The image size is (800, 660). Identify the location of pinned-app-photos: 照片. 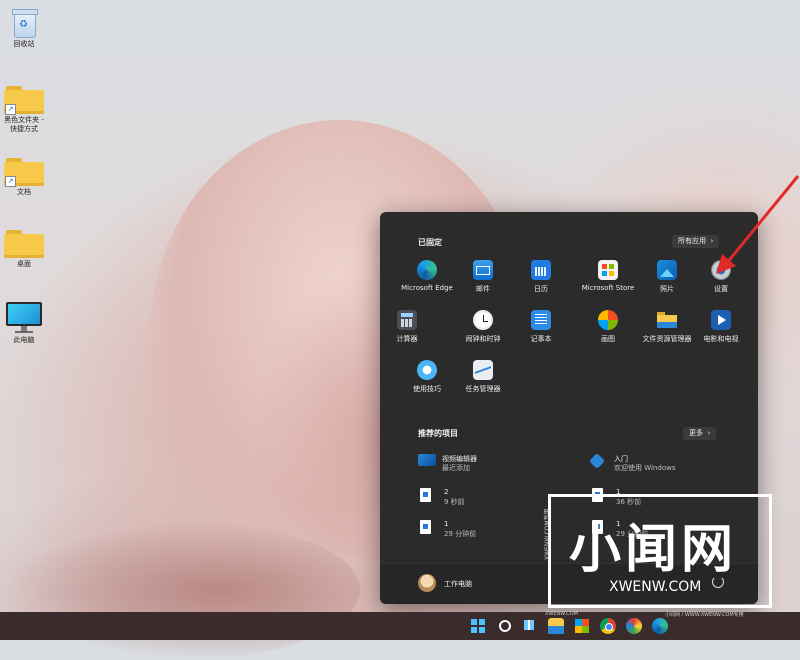
(667, 277).